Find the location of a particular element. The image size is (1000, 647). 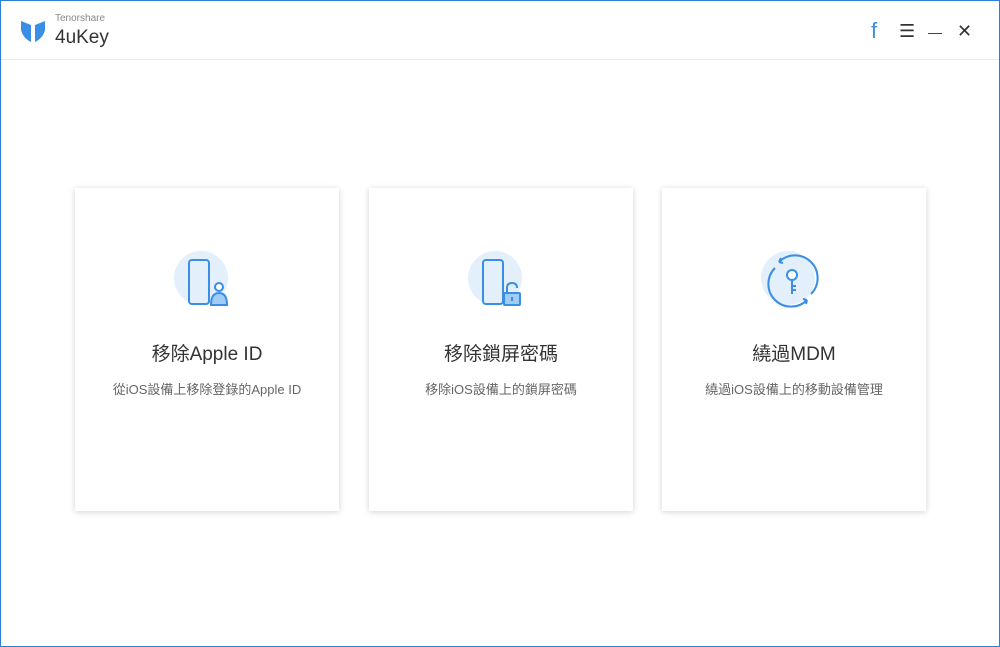

card-description: 移除iOS設備上的鎖屏密碼 is located at coordinates (501, 389).